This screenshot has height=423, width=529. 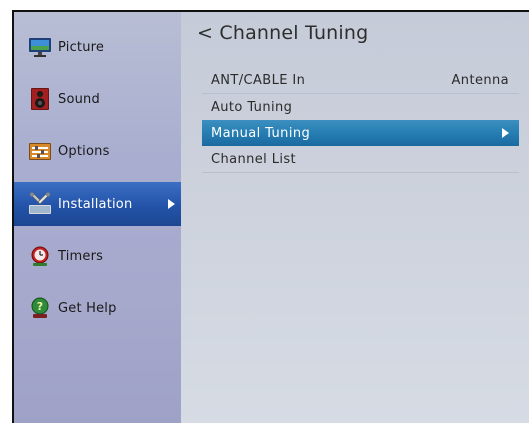 I want to click on menu-row-manual-tuning: Manual Tuning, so click(x=360, y=133).